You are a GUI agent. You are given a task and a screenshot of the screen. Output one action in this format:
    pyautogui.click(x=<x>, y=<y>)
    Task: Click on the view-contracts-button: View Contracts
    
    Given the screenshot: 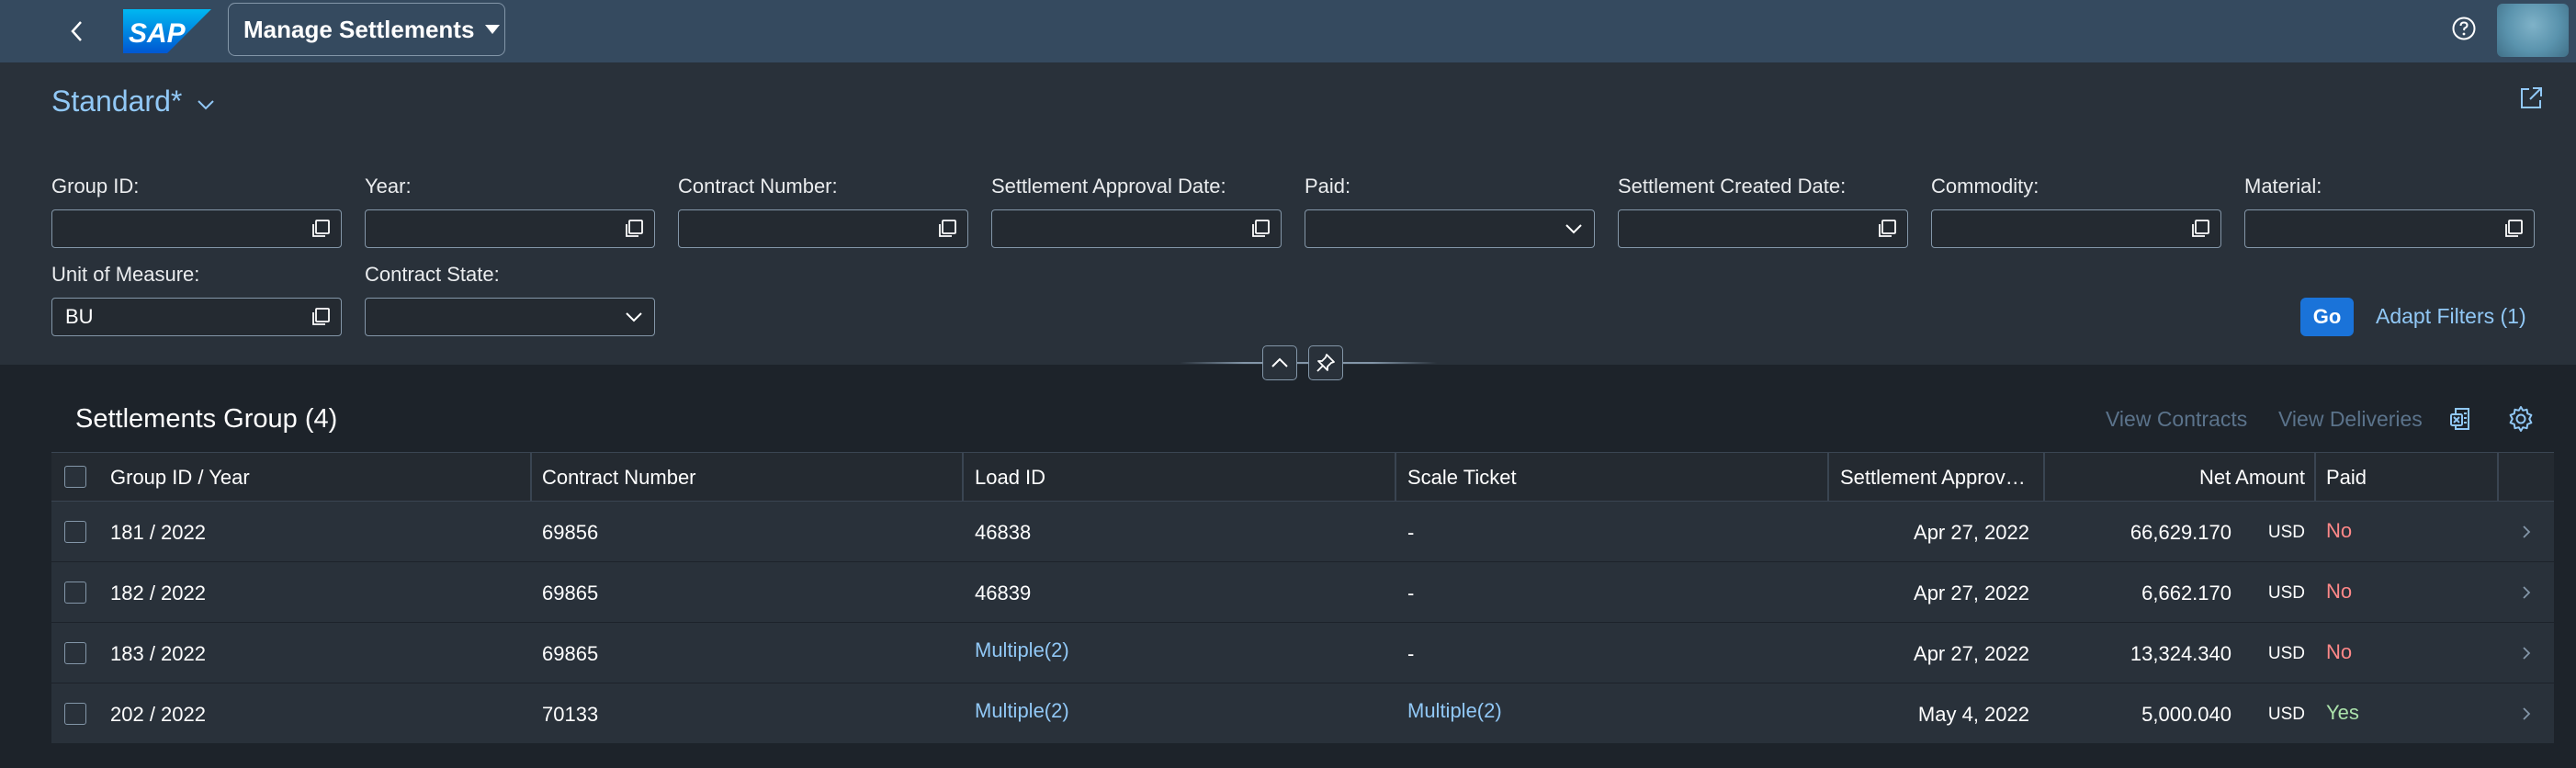 What is the action you would take?
    pyautogui.click(x=2176, y=419)
    